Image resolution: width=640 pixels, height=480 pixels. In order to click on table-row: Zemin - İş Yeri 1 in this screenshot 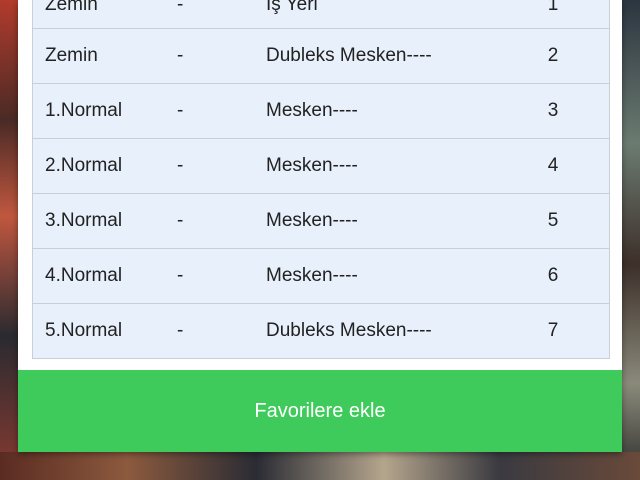, I will do `click(321, 14)`.